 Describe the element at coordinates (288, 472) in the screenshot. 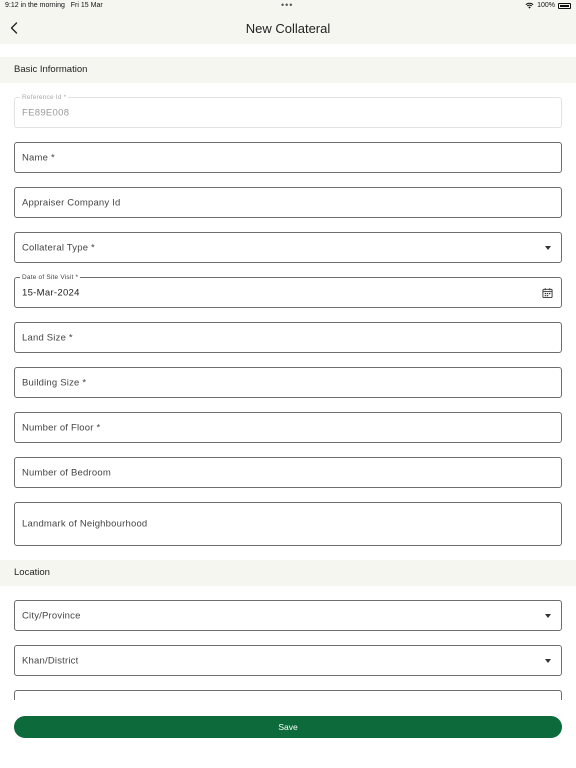

I see `number-of-bedroom-input: Number of Bedroom` at that location.